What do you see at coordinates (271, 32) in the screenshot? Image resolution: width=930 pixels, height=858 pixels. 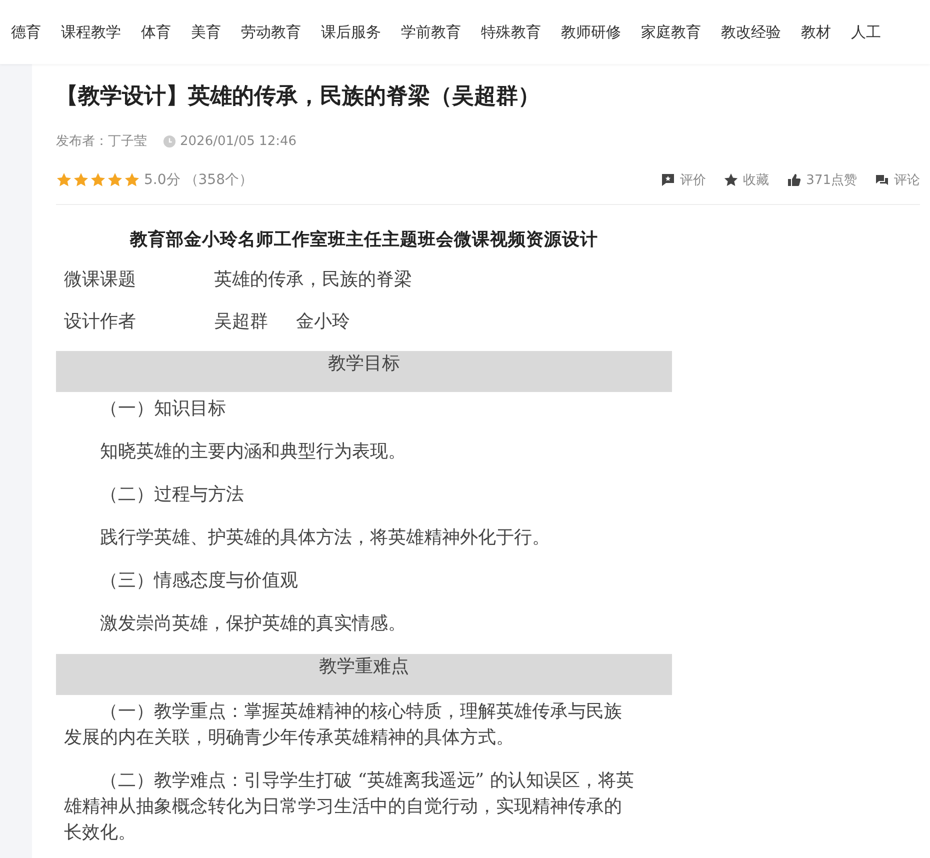 I see `nav-link: 劳动教育` at bounding box center [271, 32].